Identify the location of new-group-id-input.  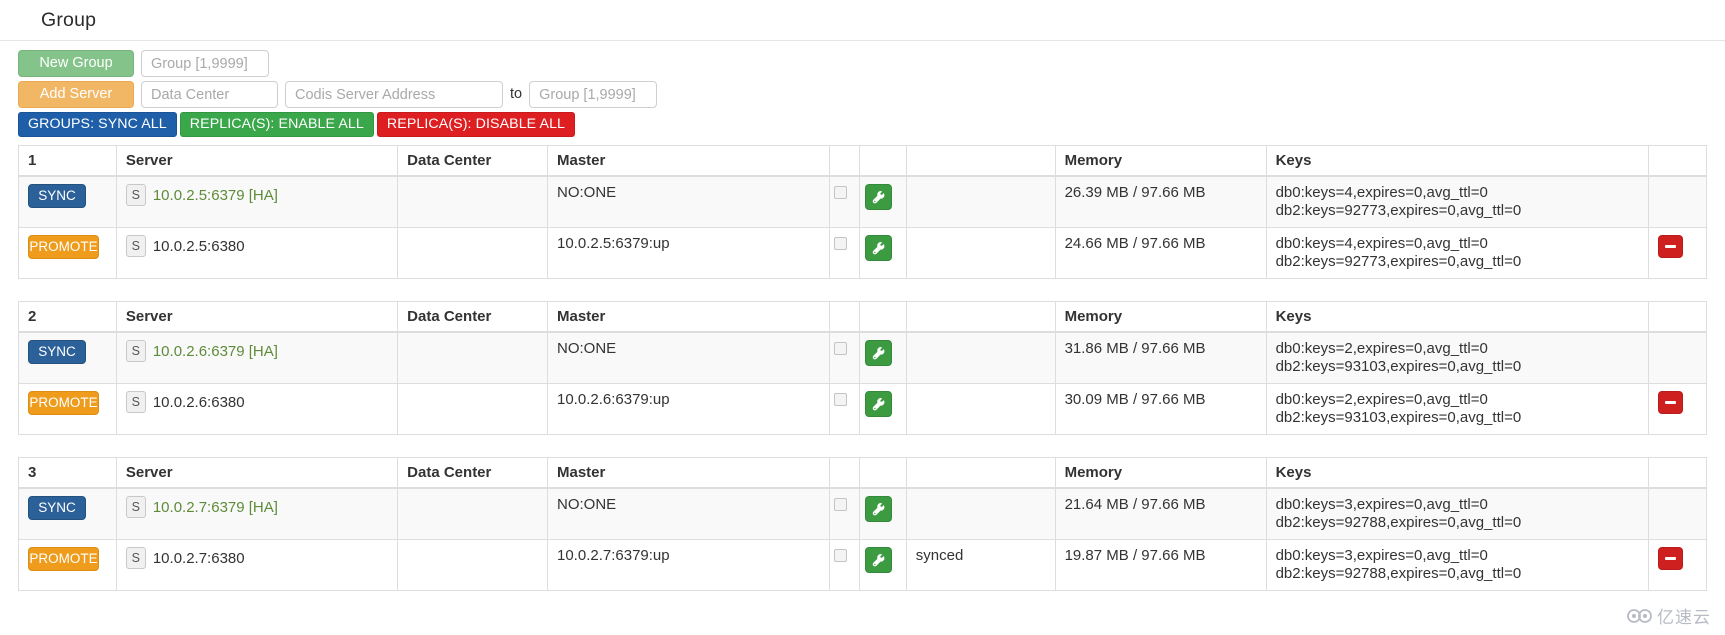
(205, 63).